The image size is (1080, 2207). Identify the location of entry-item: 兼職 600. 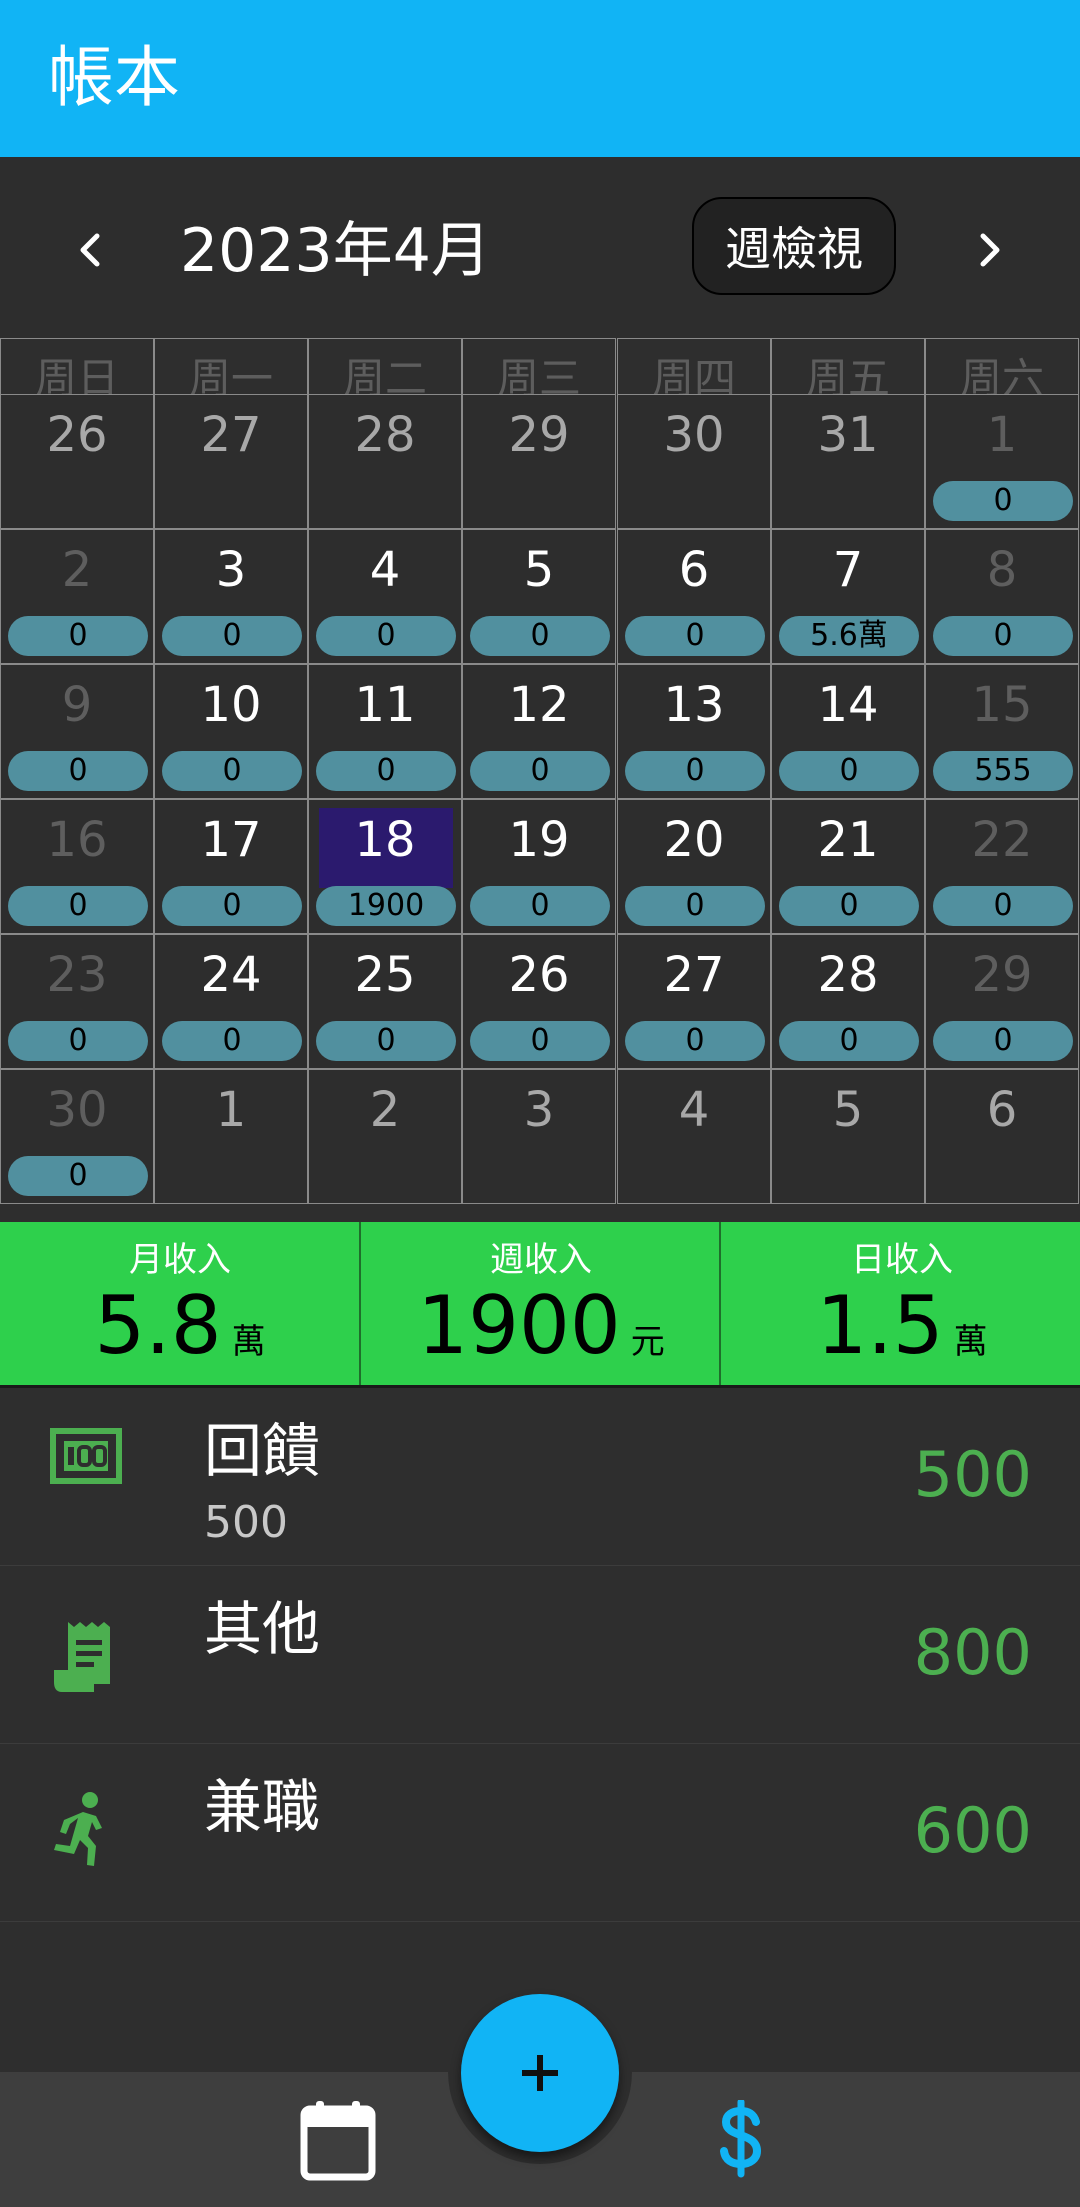
(540, 1833).